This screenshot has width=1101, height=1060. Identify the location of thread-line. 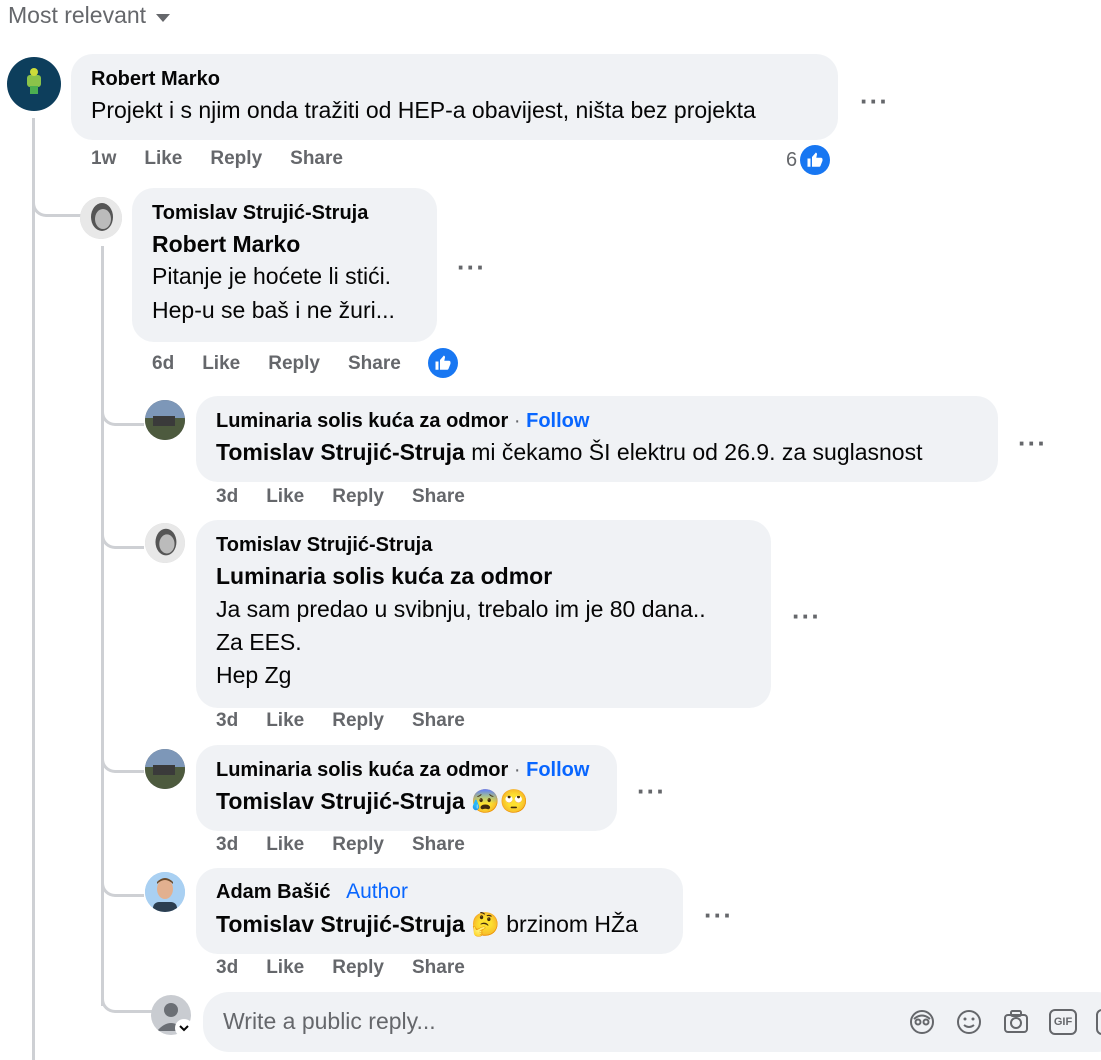
(33, 589).